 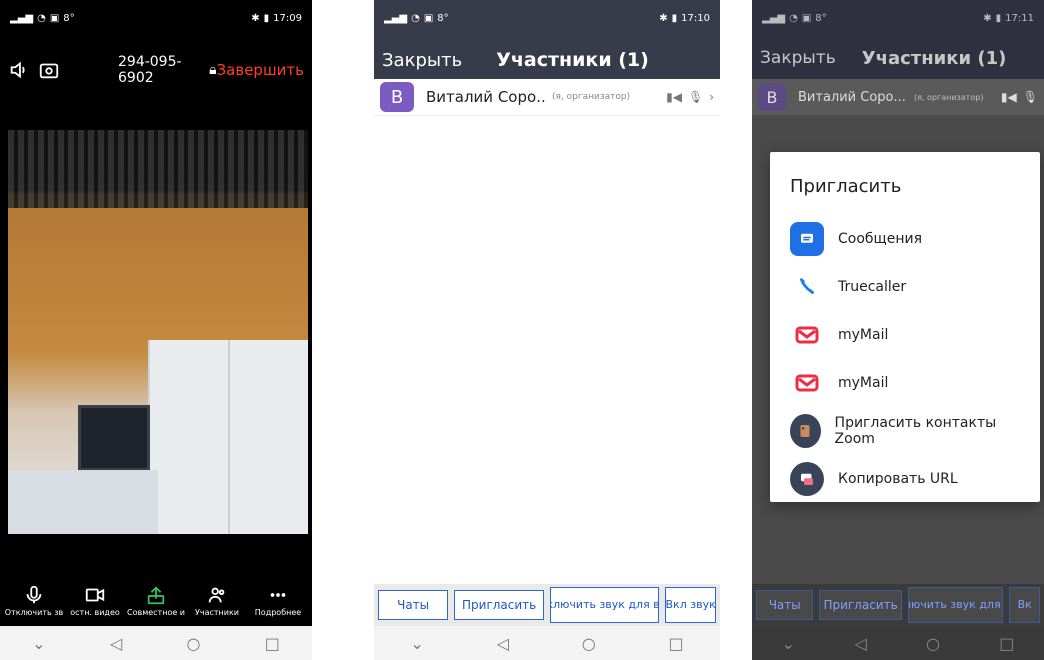 What do you see at coordinates (846, 186) in the screenshot?
I see `dialog-title: Пригласить` at bounding box center [846, 186].